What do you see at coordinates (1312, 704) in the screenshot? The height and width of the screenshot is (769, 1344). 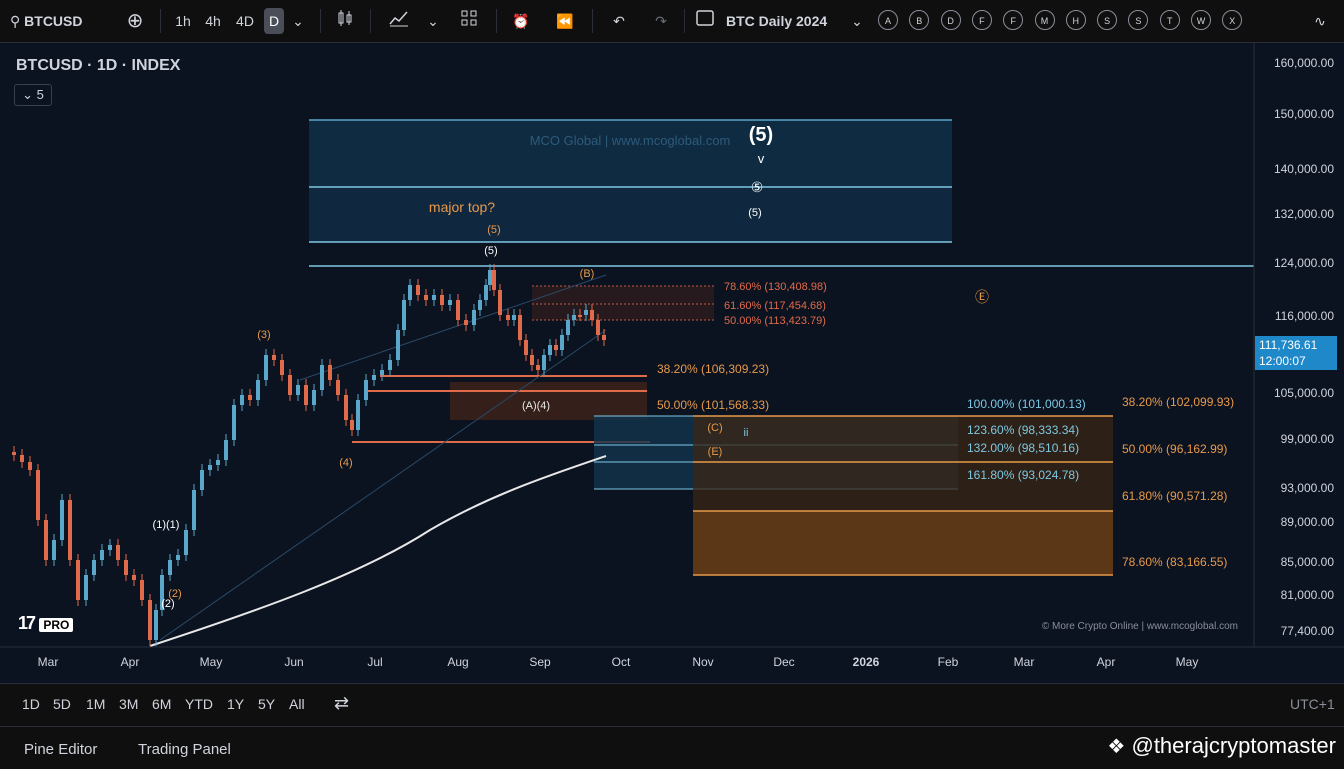 I see `timezone-label: UTC+1` at bounding box center [1312, 704].